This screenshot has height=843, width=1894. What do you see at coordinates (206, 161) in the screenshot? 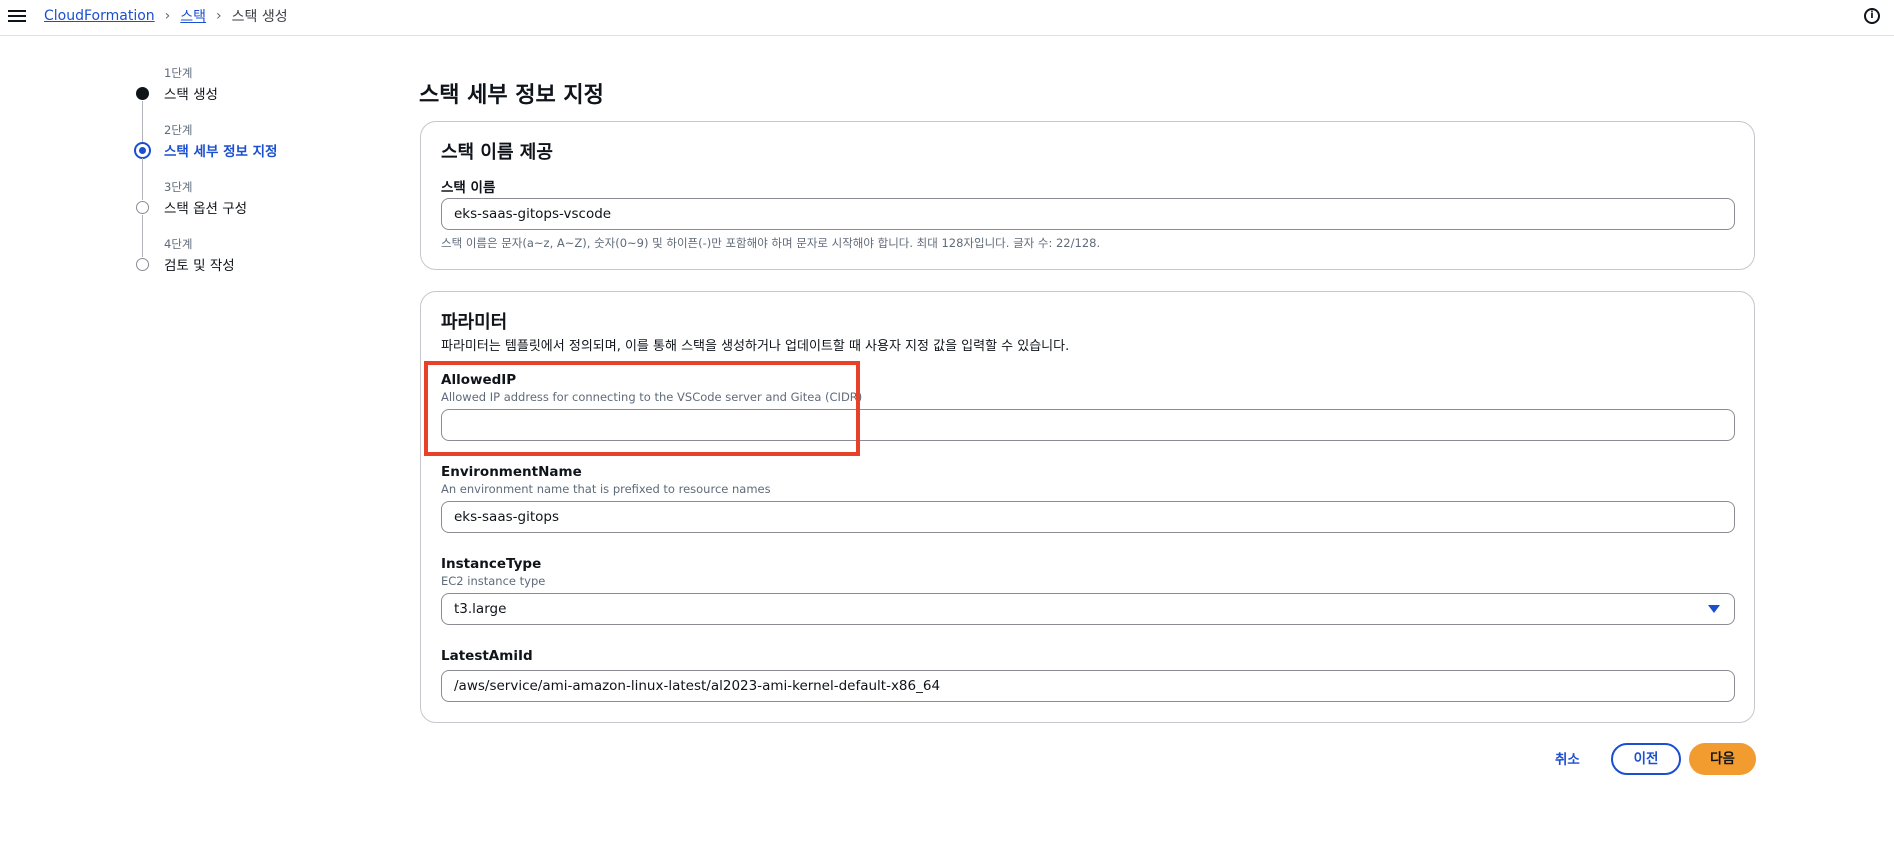
I see `step-2: 2단계 스택 세부 정보 지정` at bounding box center [206, 161].